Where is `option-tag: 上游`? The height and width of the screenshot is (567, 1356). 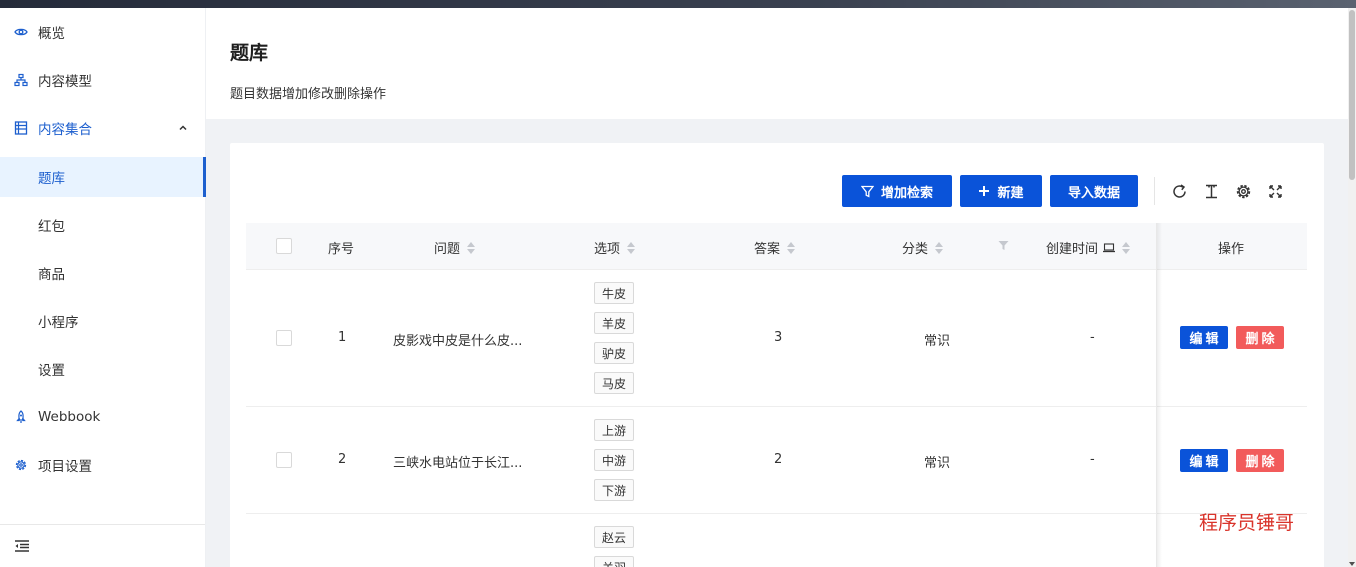
option-tag: 上游 is located at coordinates (614, 430).